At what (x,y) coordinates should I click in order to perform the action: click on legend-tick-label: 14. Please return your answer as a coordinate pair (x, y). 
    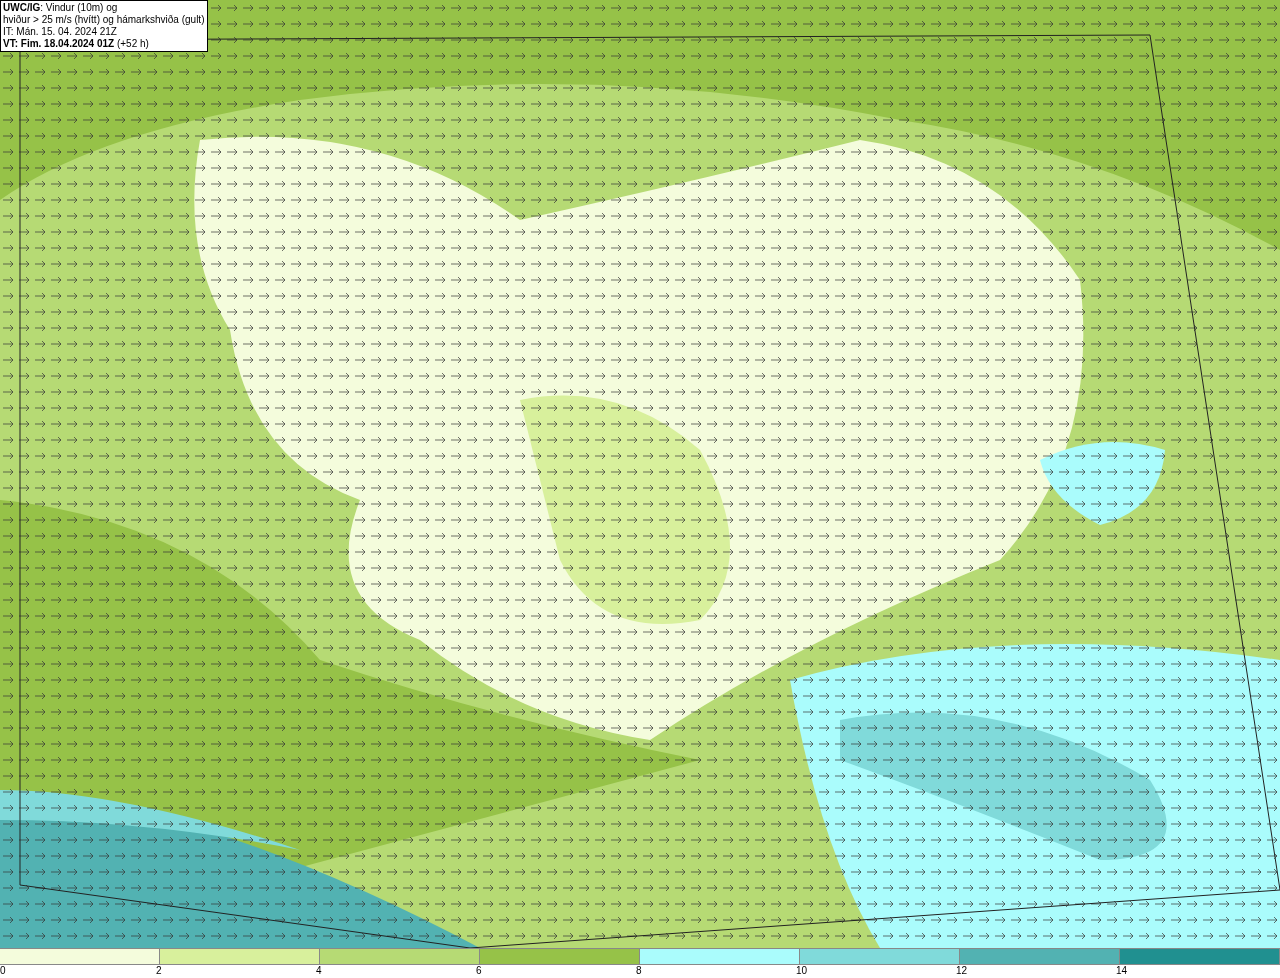
    Looking at the image, I should click on (1122, 971).